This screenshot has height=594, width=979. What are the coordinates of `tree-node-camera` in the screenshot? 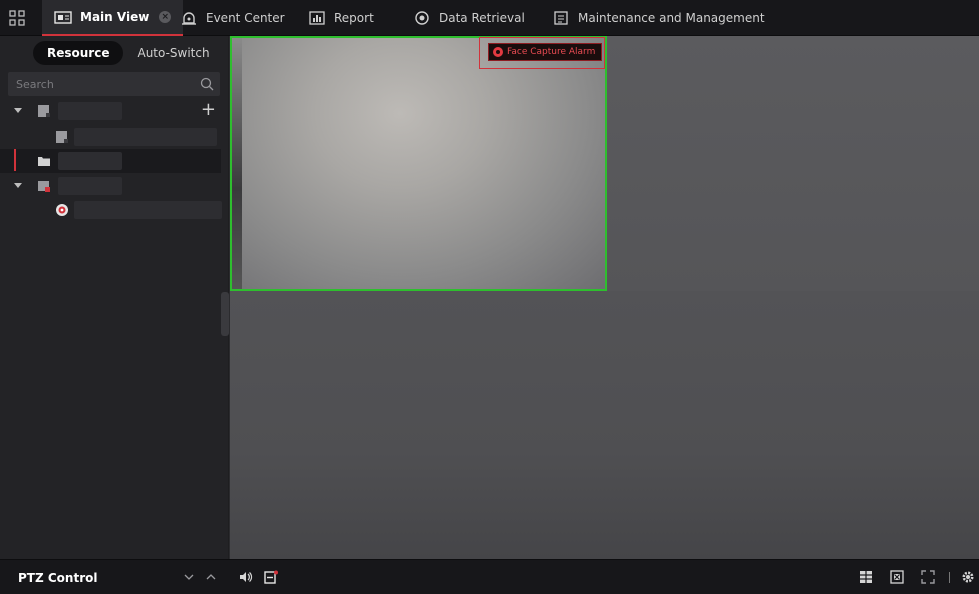 It's located at (114, 210).